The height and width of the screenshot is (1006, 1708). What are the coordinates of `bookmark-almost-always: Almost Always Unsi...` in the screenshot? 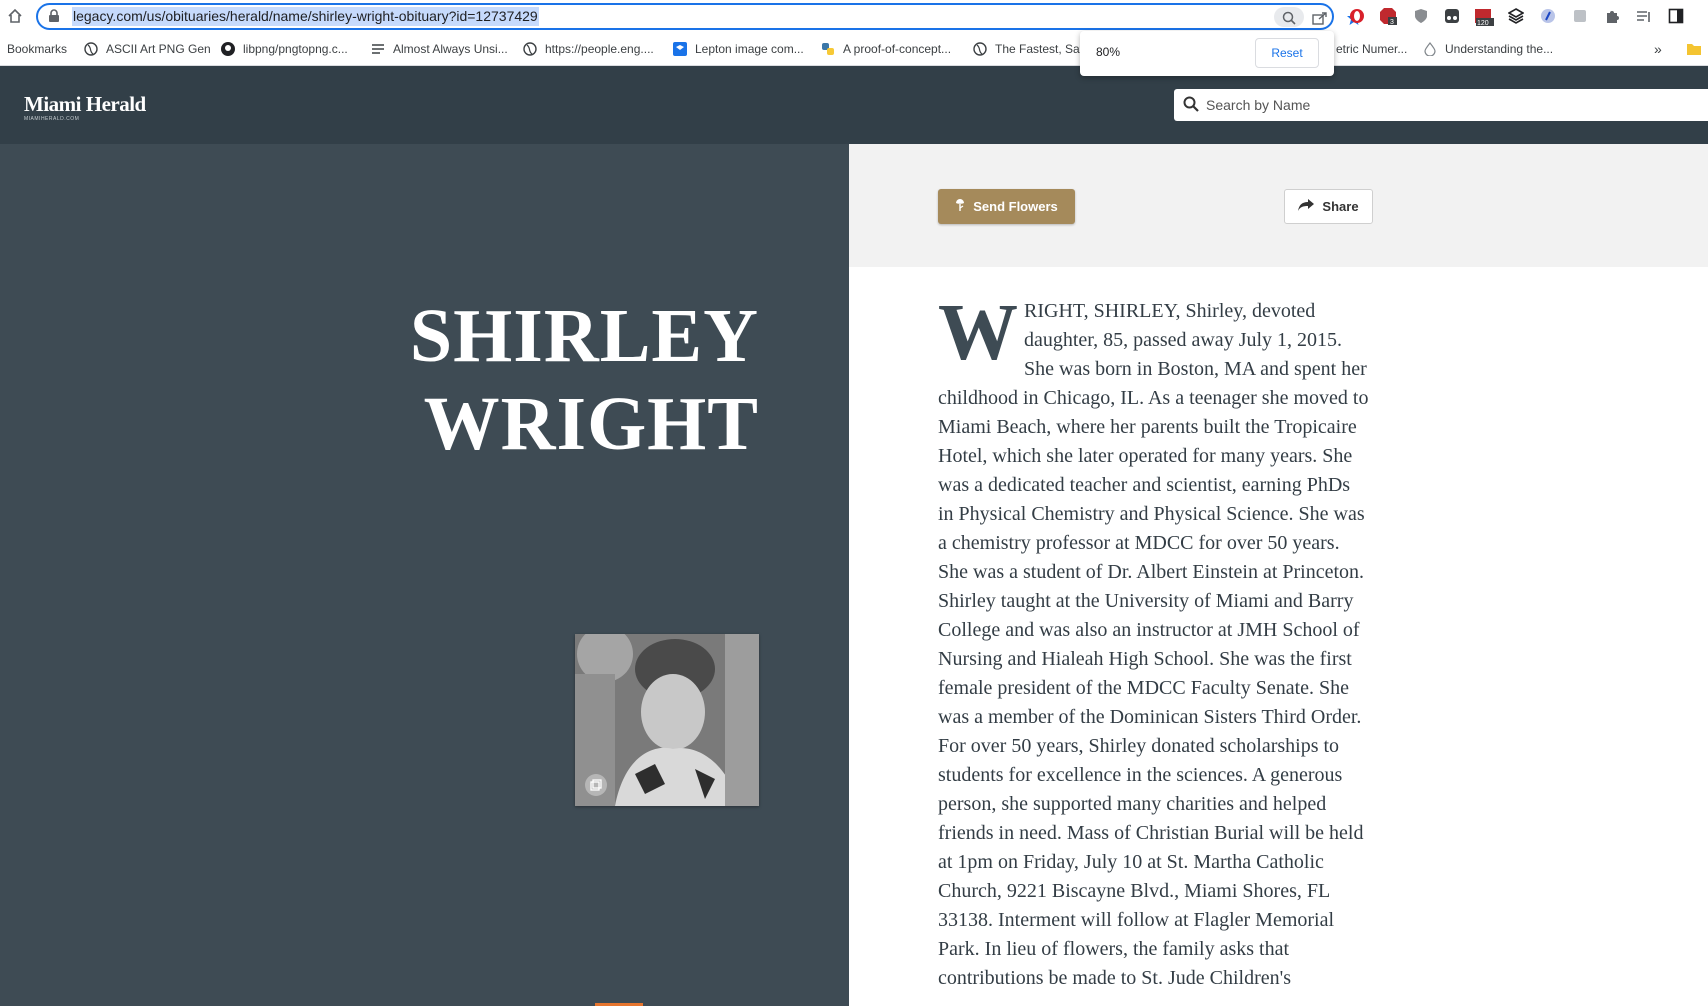 It's located at (441, 49).